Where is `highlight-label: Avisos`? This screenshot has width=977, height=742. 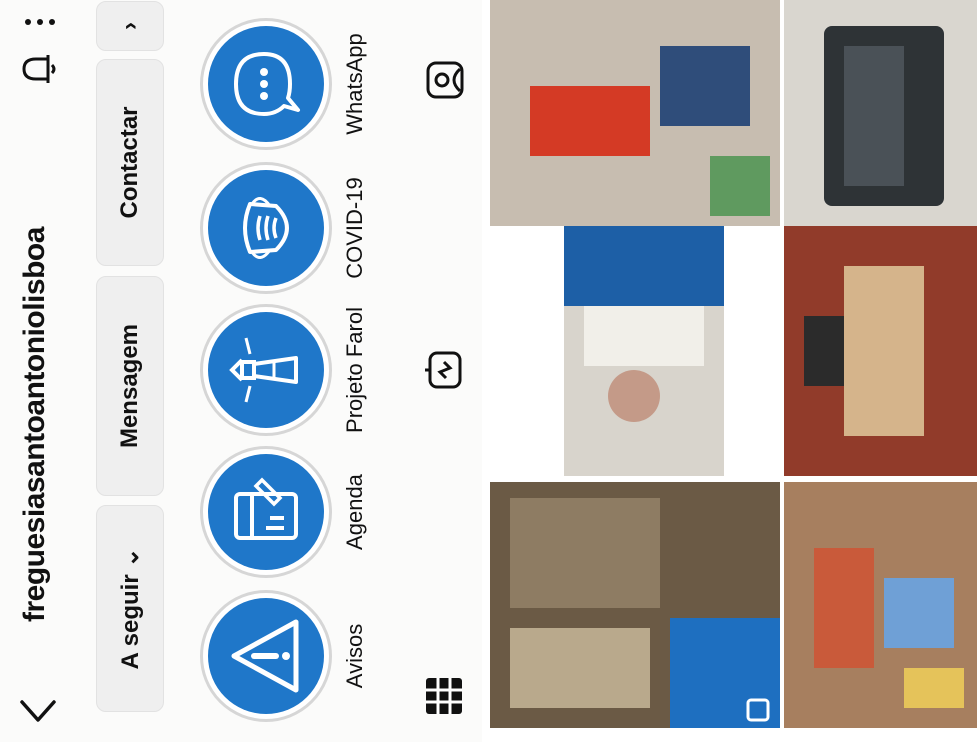
highlight-label: Avisos is located at coordinates (354, 656).